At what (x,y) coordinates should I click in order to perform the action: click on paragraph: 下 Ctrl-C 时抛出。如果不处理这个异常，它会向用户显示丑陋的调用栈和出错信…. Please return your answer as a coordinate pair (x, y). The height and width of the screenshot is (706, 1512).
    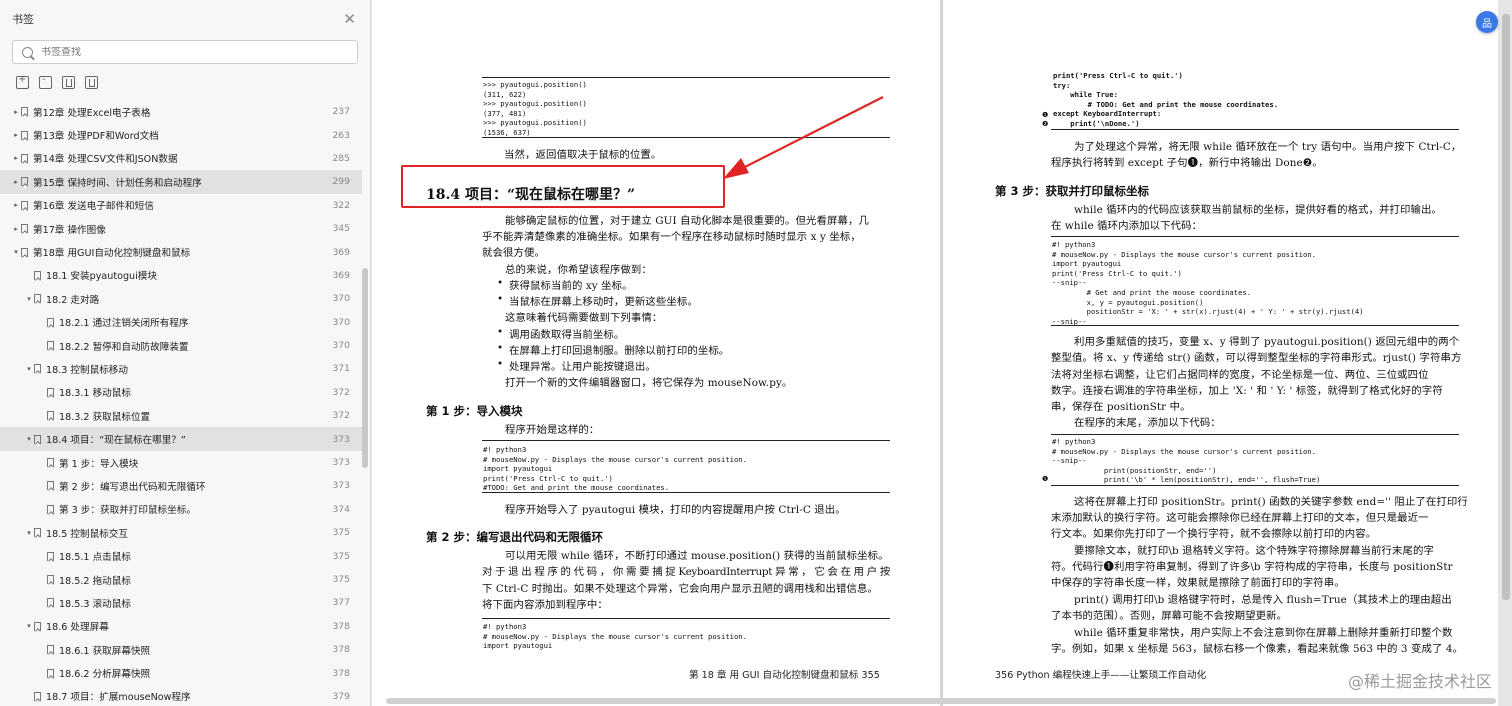
    Looking at the image, I should click on (680, 589).